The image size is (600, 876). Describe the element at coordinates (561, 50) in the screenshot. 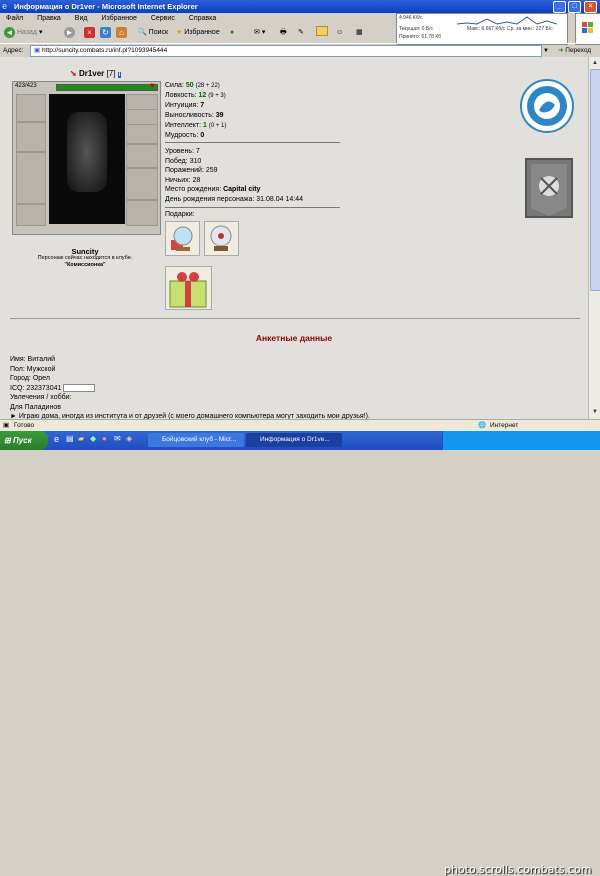

I see `go-arrow-icon: ➜` at that location.